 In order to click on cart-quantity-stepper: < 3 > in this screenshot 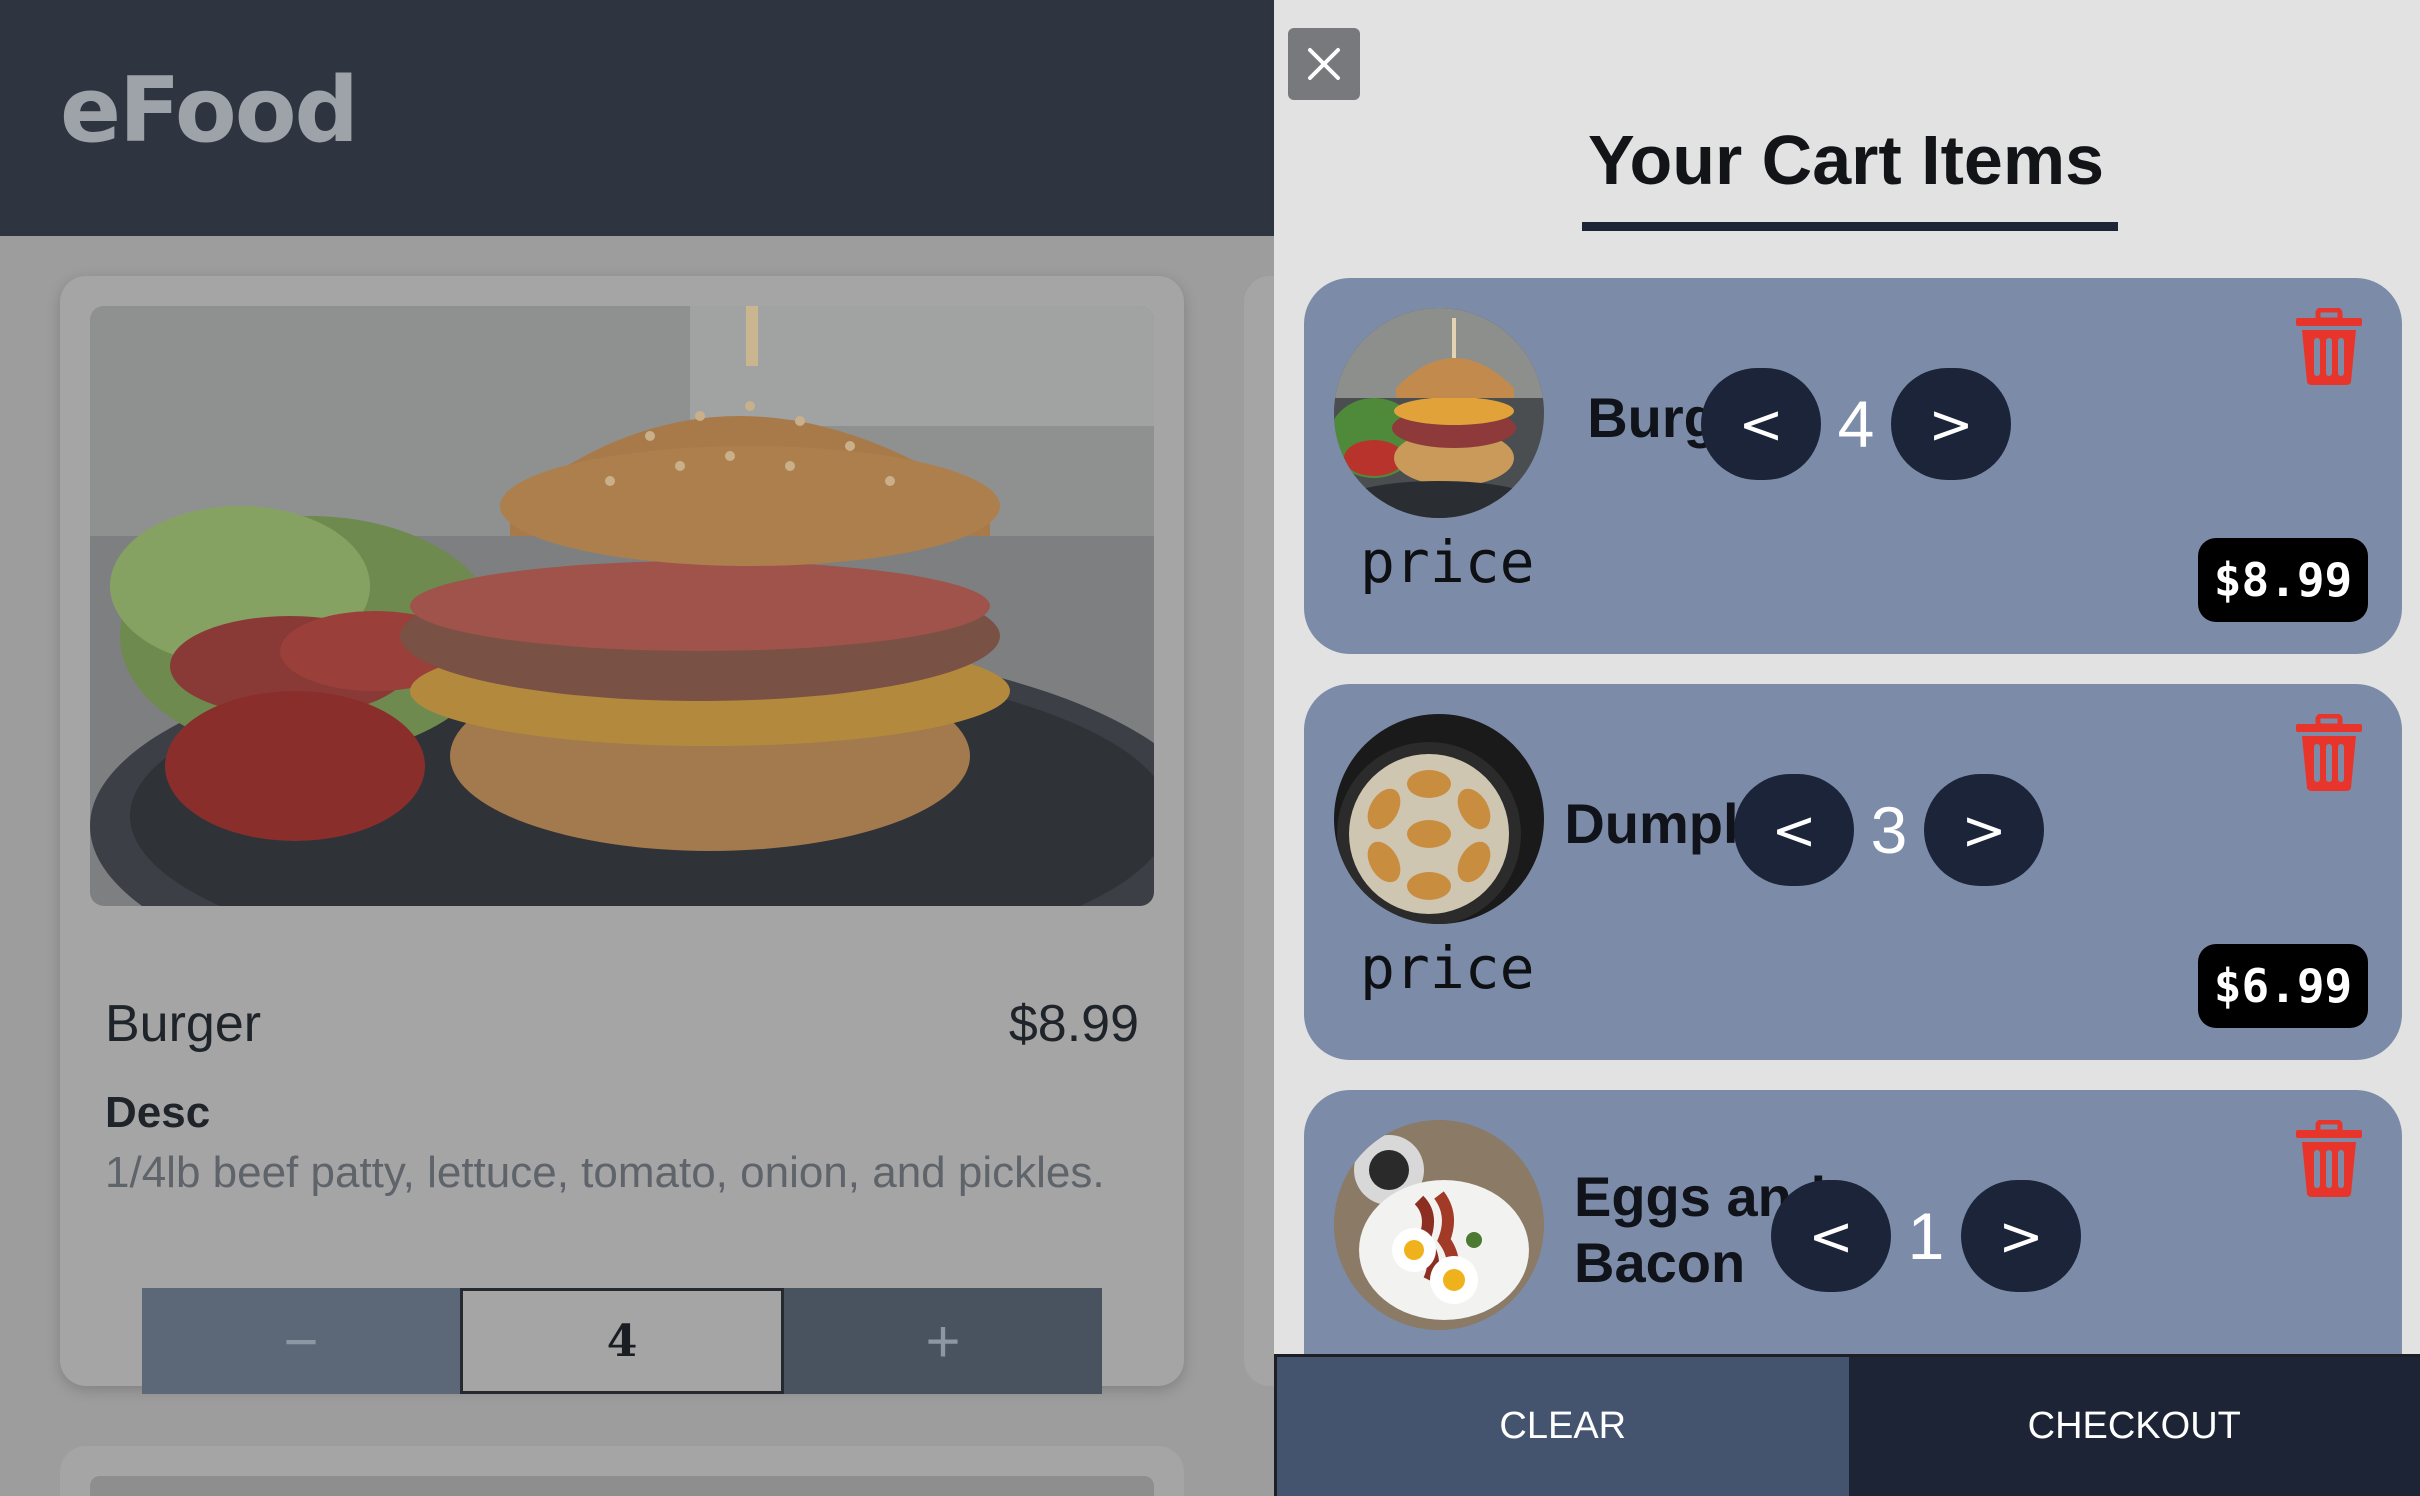, I will do `click(1889, 830)`.